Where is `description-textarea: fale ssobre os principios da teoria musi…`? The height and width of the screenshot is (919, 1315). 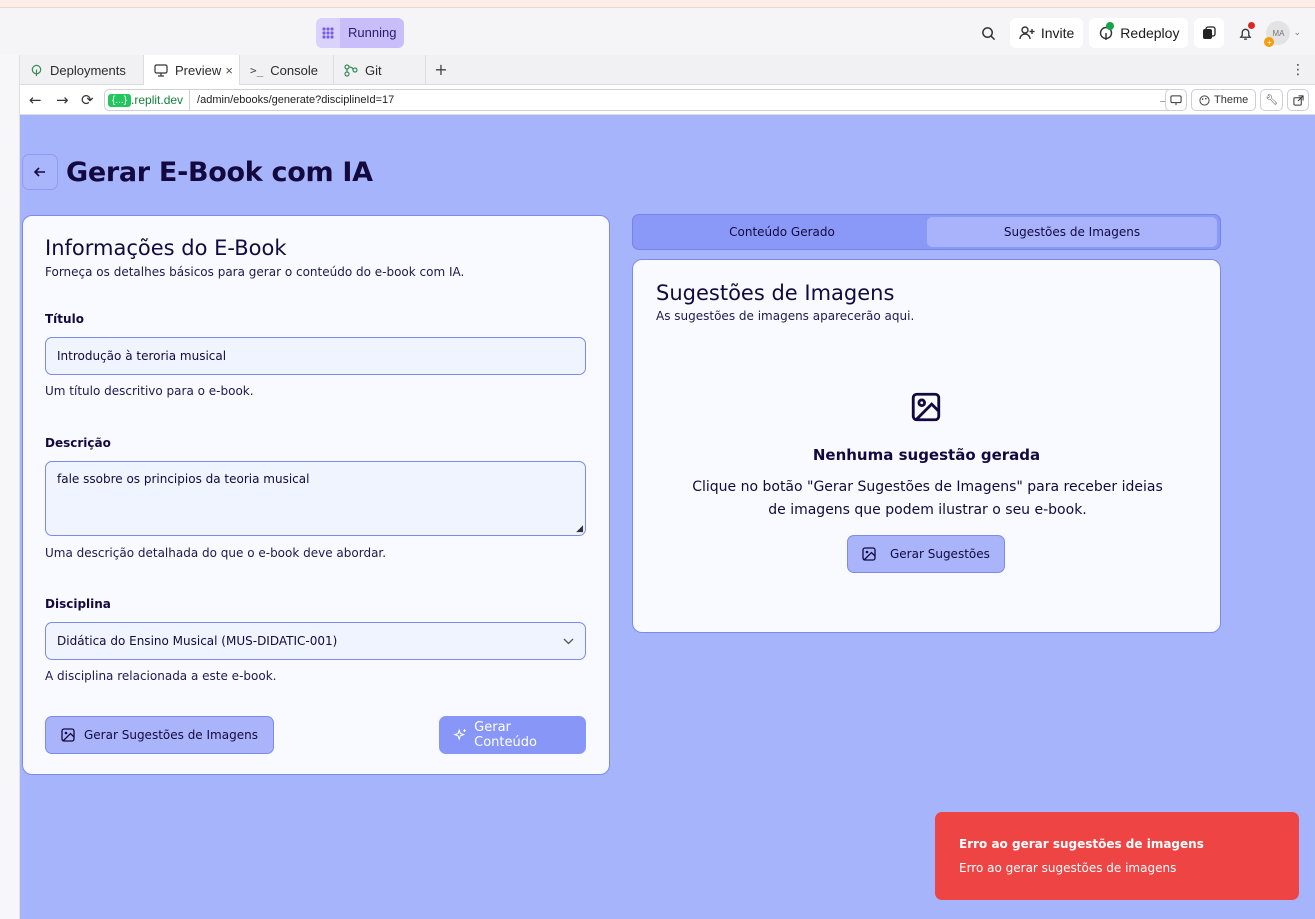
description-textarea: fale ssobre os principios da teoria musi… is located at coordinates (315, 498).